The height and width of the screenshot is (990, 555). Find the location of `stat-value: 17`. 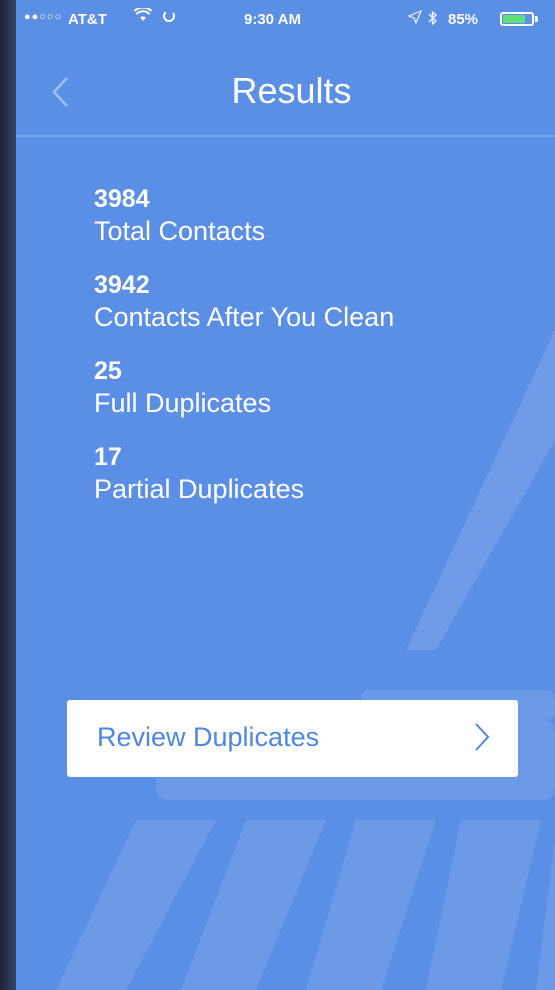

stat-value: 17 is located at coordinates (108, 457).